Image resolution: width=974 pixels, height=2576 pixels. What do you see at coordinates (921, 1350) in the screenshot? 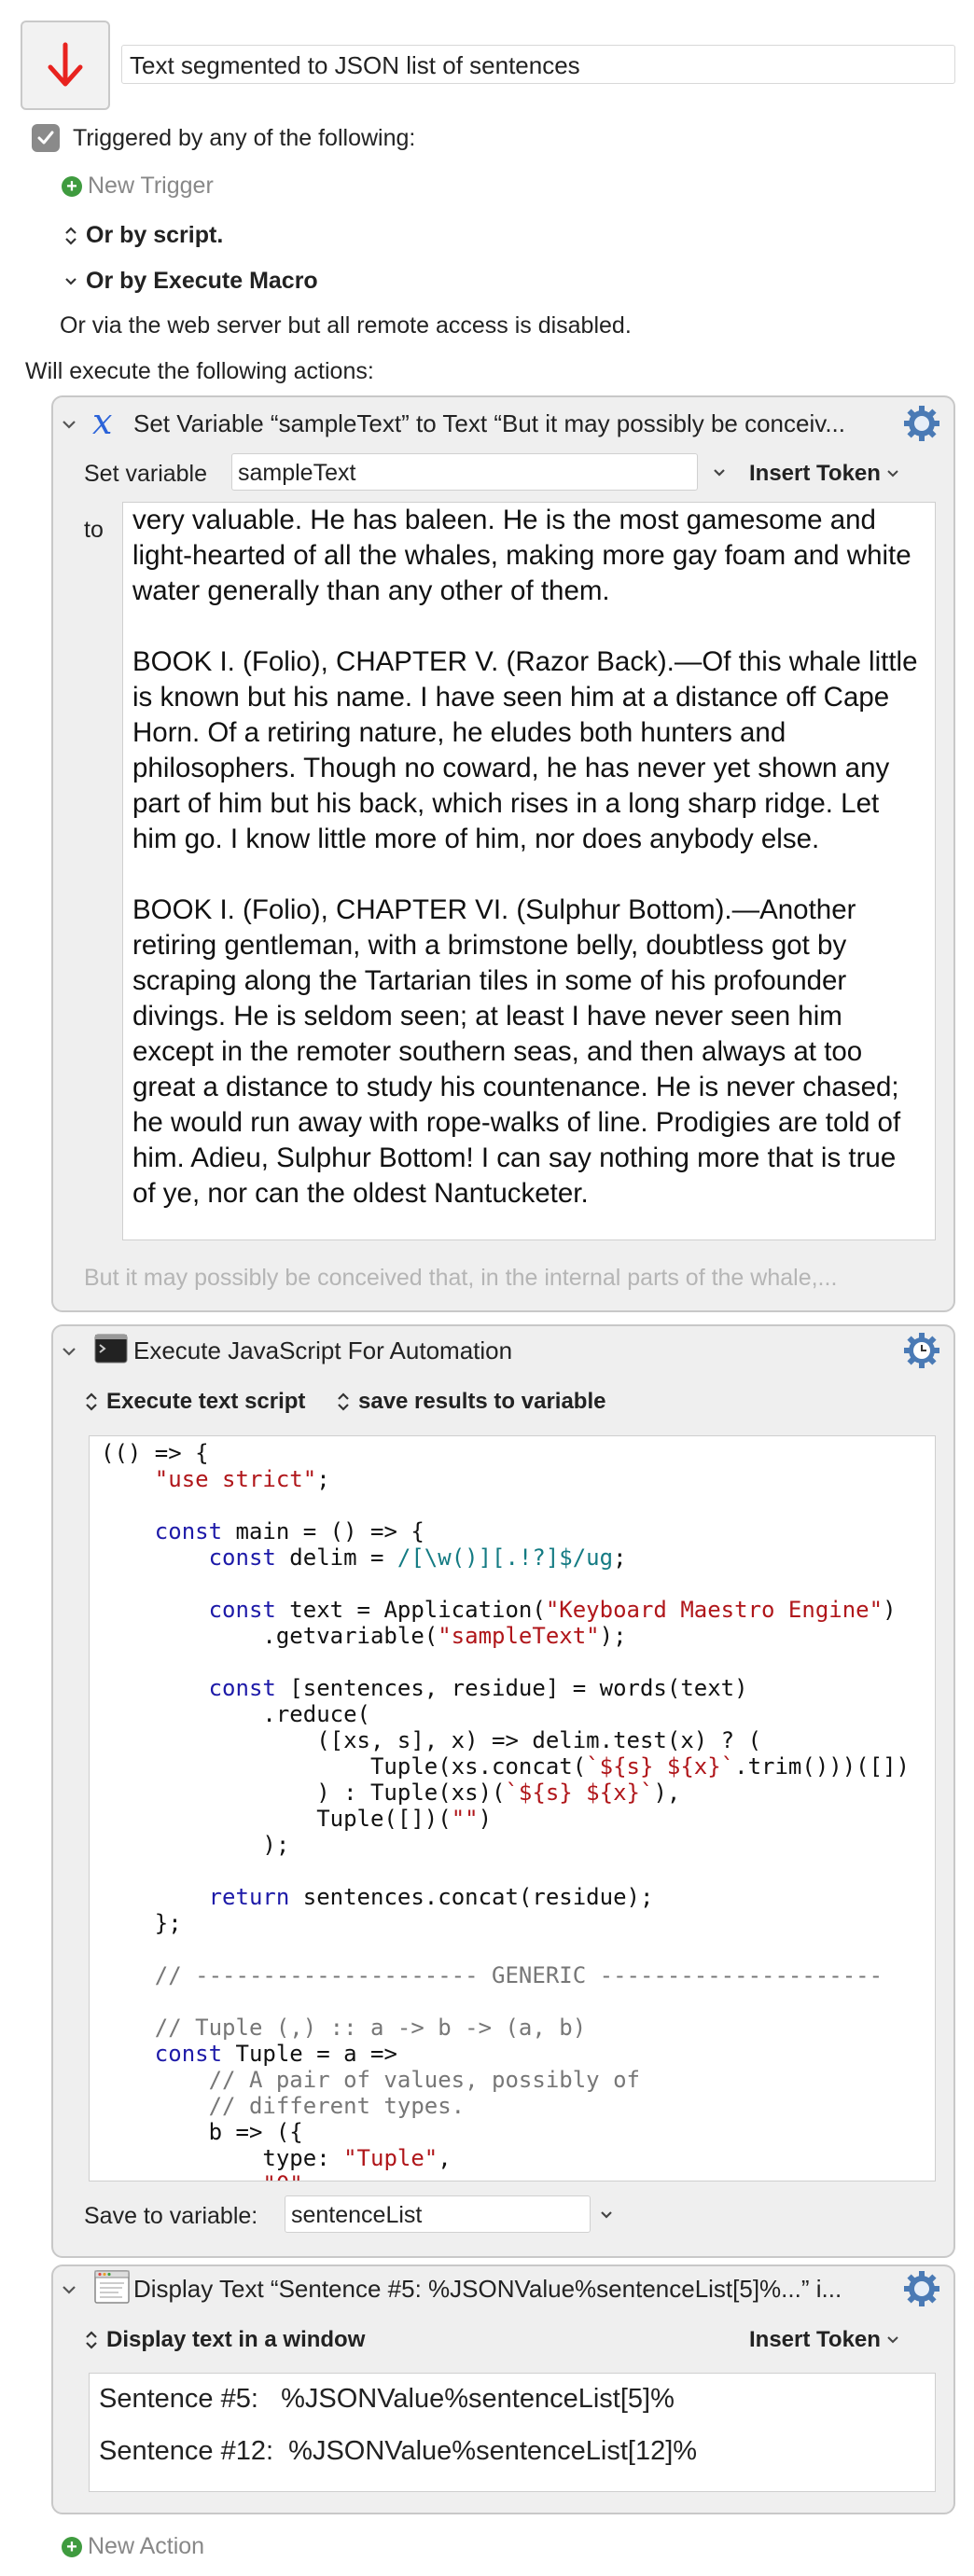
I see `gear-clock-icon` at bounding box center [921, 1350].